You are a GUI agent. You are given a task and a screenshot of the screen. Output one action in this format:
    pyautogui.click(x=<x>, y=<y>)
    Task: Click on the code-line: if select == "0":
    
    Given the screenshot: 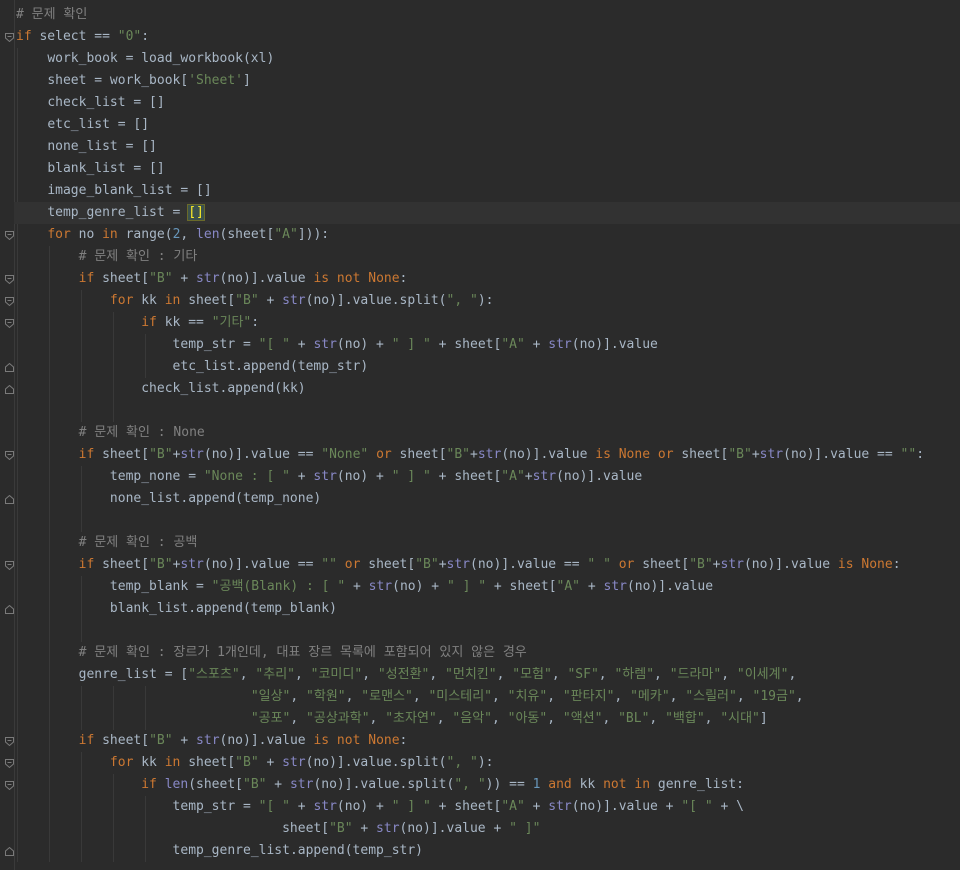 What is the action you would take?
    pyautogui.click(x=82, y=37)
    